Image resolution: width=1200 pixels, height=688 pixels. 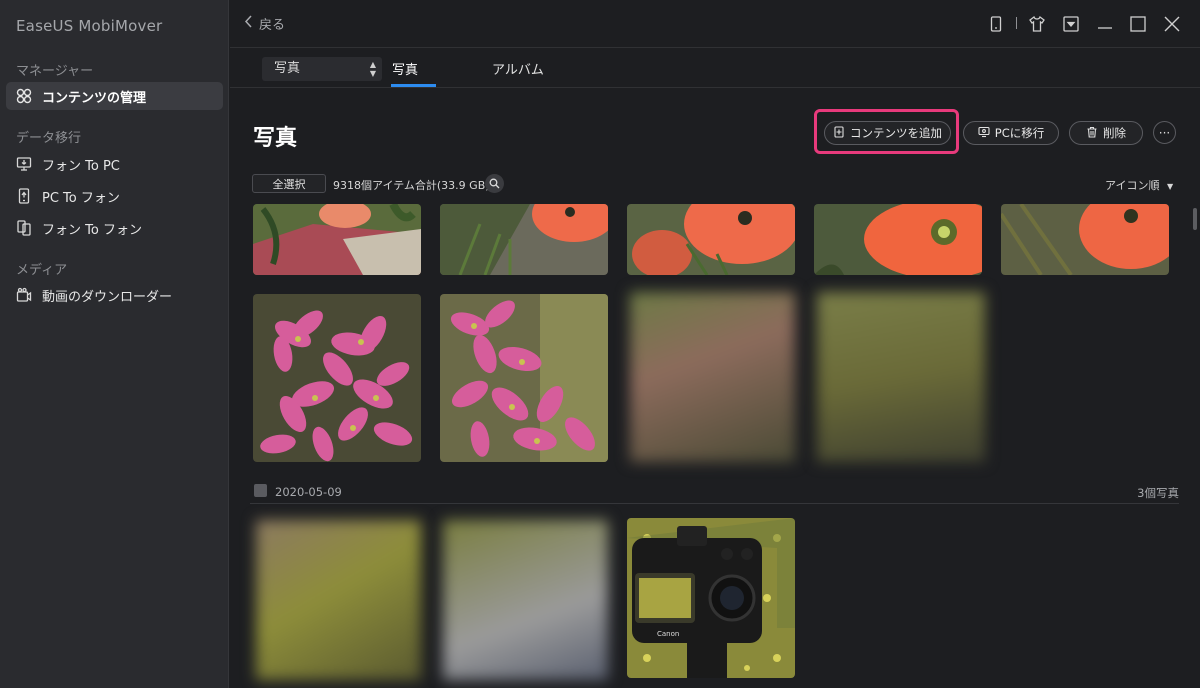 What do you see at coordinates (322, 69) in the screenshot?
I see `category-select: 写真 ▲ ▼` at bounding box center [322, 69].